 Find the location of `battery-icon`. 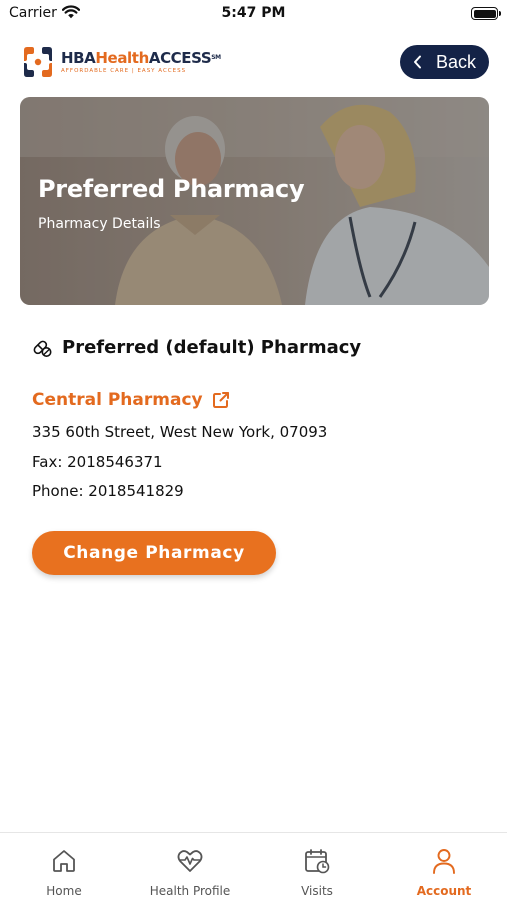

battery-icon is located at coordinates (486, 13).